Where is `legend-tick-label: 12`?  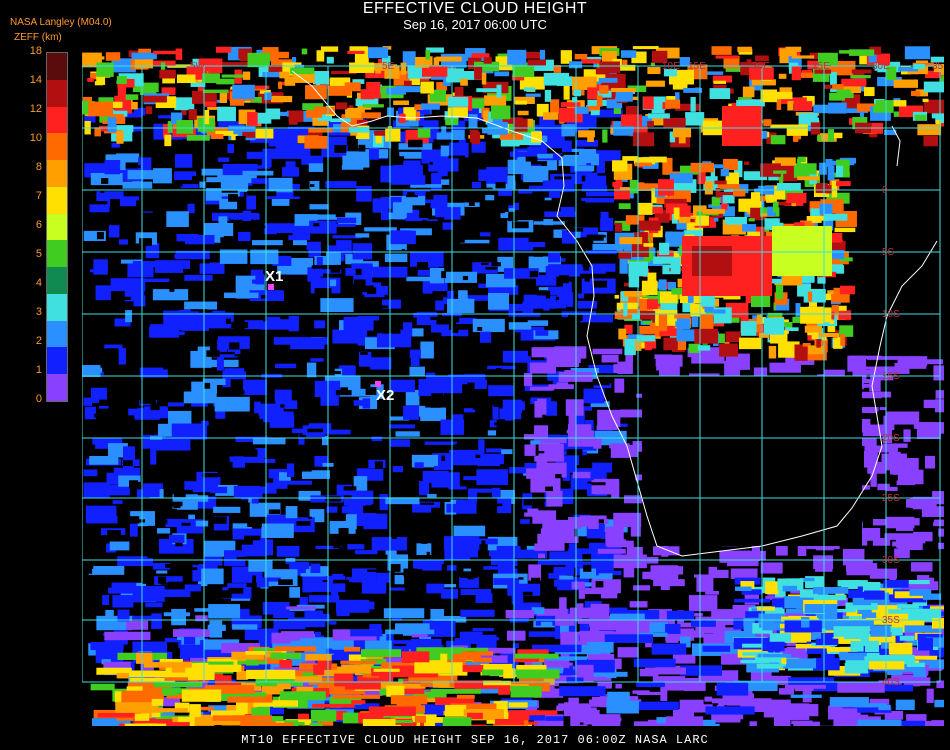 legend-tick-label: 12 is located at coordinates (35, 109).